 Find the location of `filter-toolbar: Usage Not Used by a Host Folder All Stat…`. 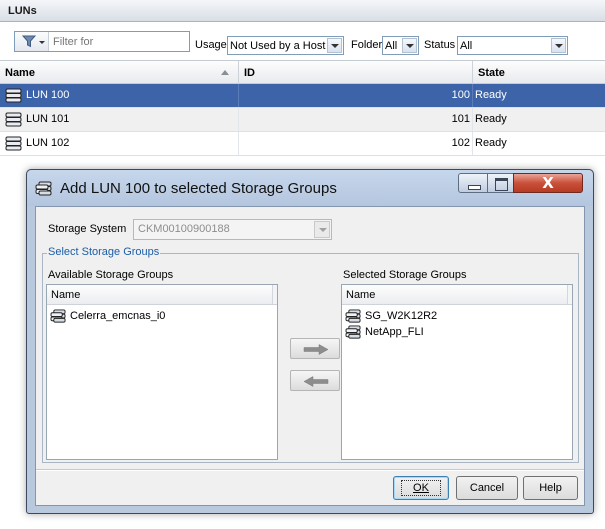

filter-toolbar: Usage Not Used by a Host Folder All Stat… is located at coordinates (302, 41).